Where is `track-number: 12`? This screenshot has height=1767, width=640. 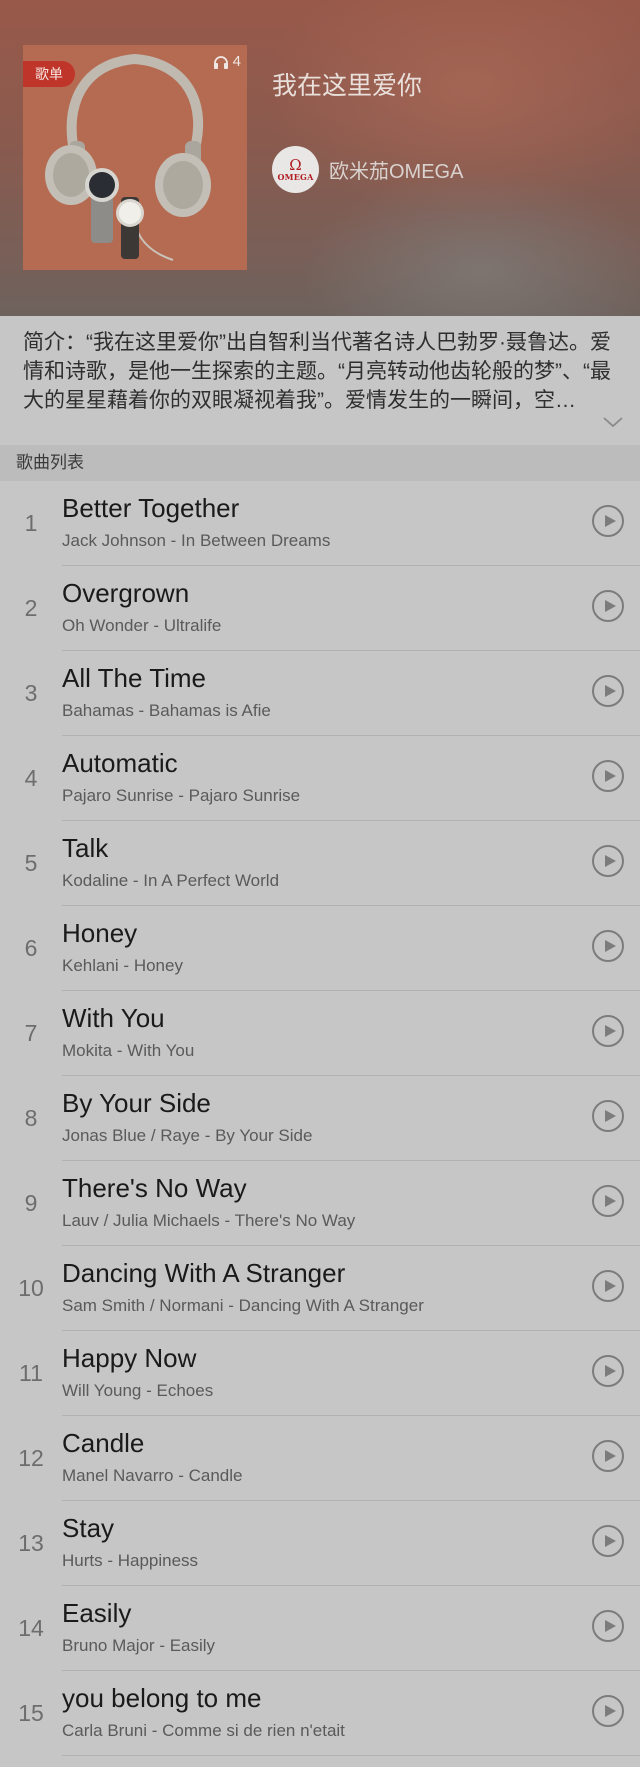
track-number: 12 is located at coordinates (31, 1458).